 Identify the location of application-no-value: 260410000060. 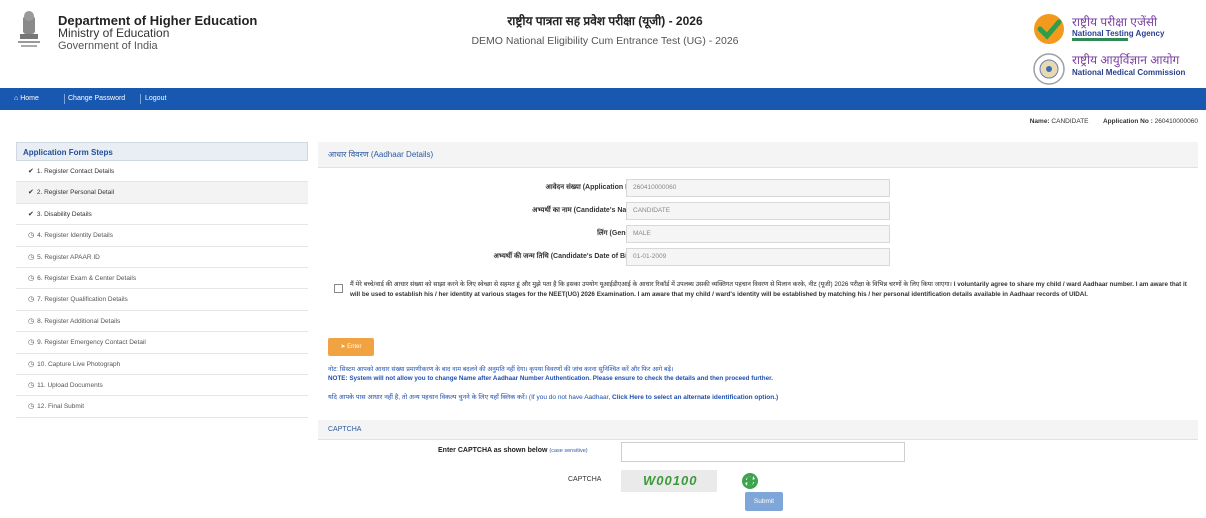
(1176, 121).